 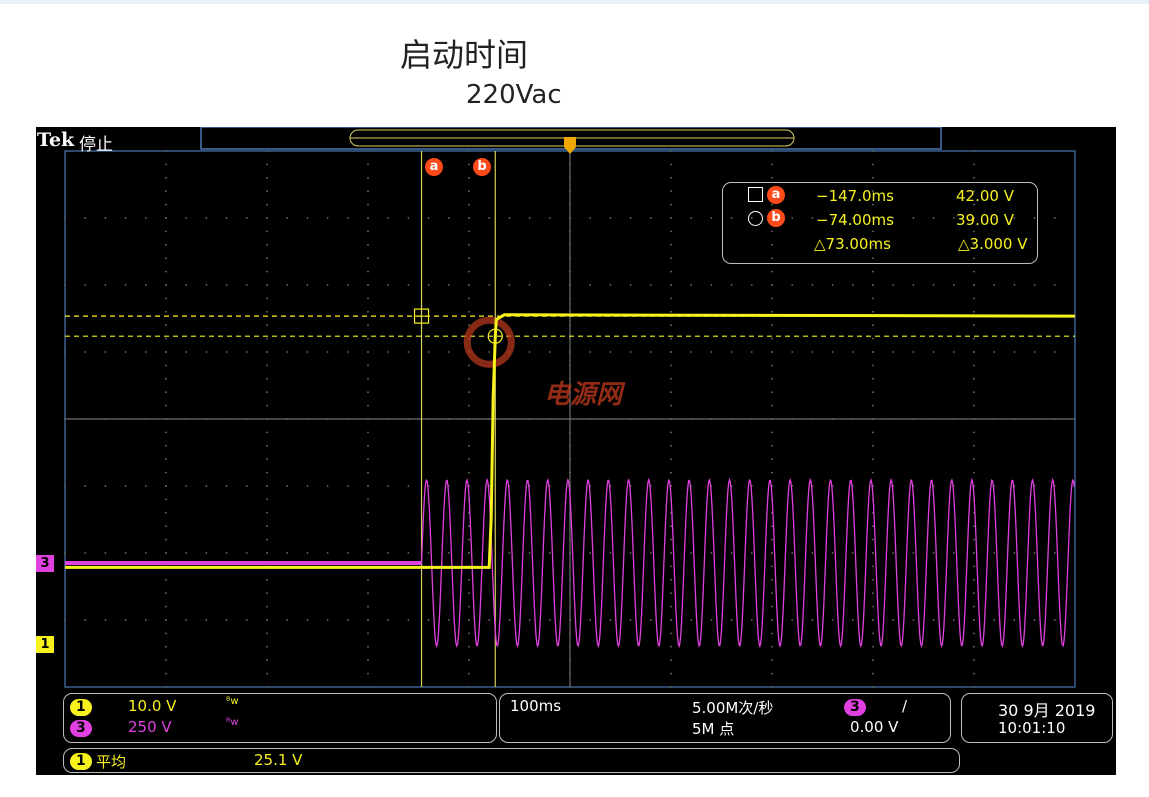 What do you see at coordinates (855, 196) in the screenshot?
I see `cursor-a-time: −147.0ms` at bounding box center [855, 196].